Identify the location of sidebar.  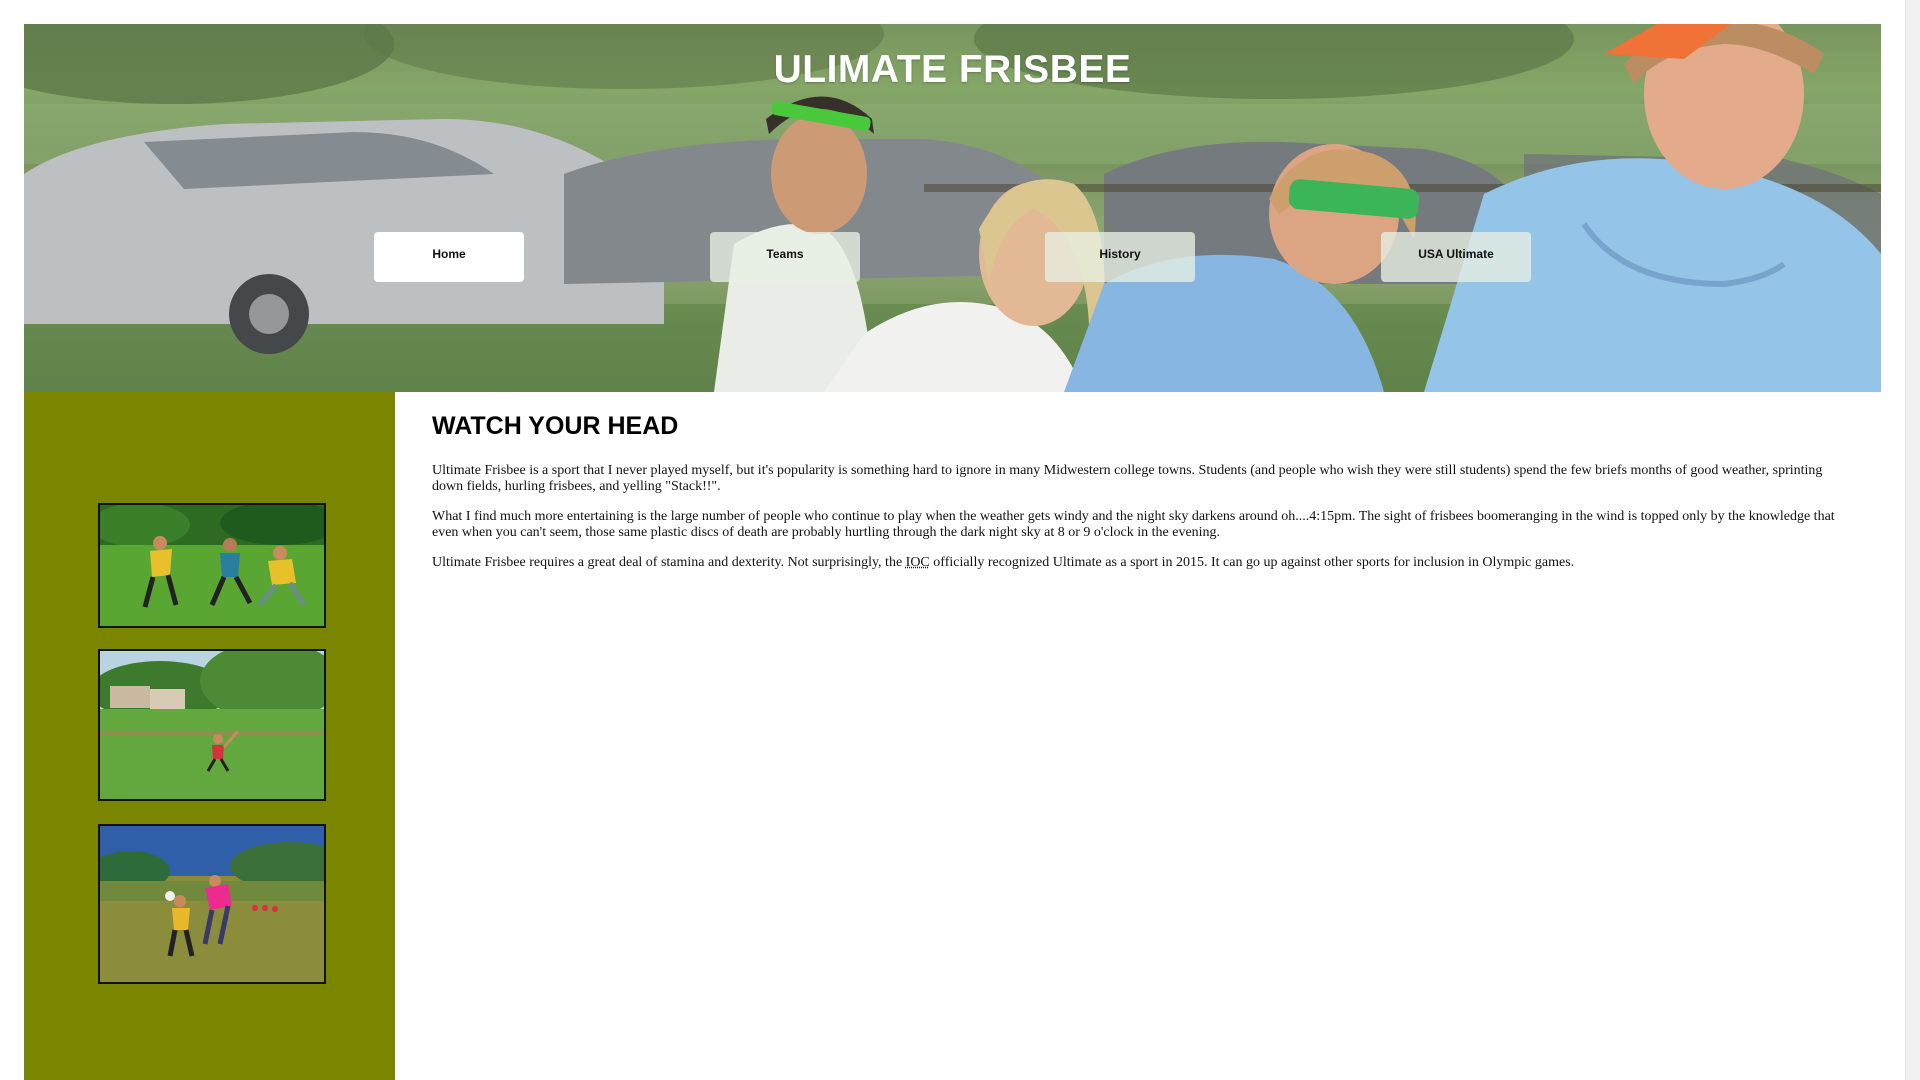
(209, 736).